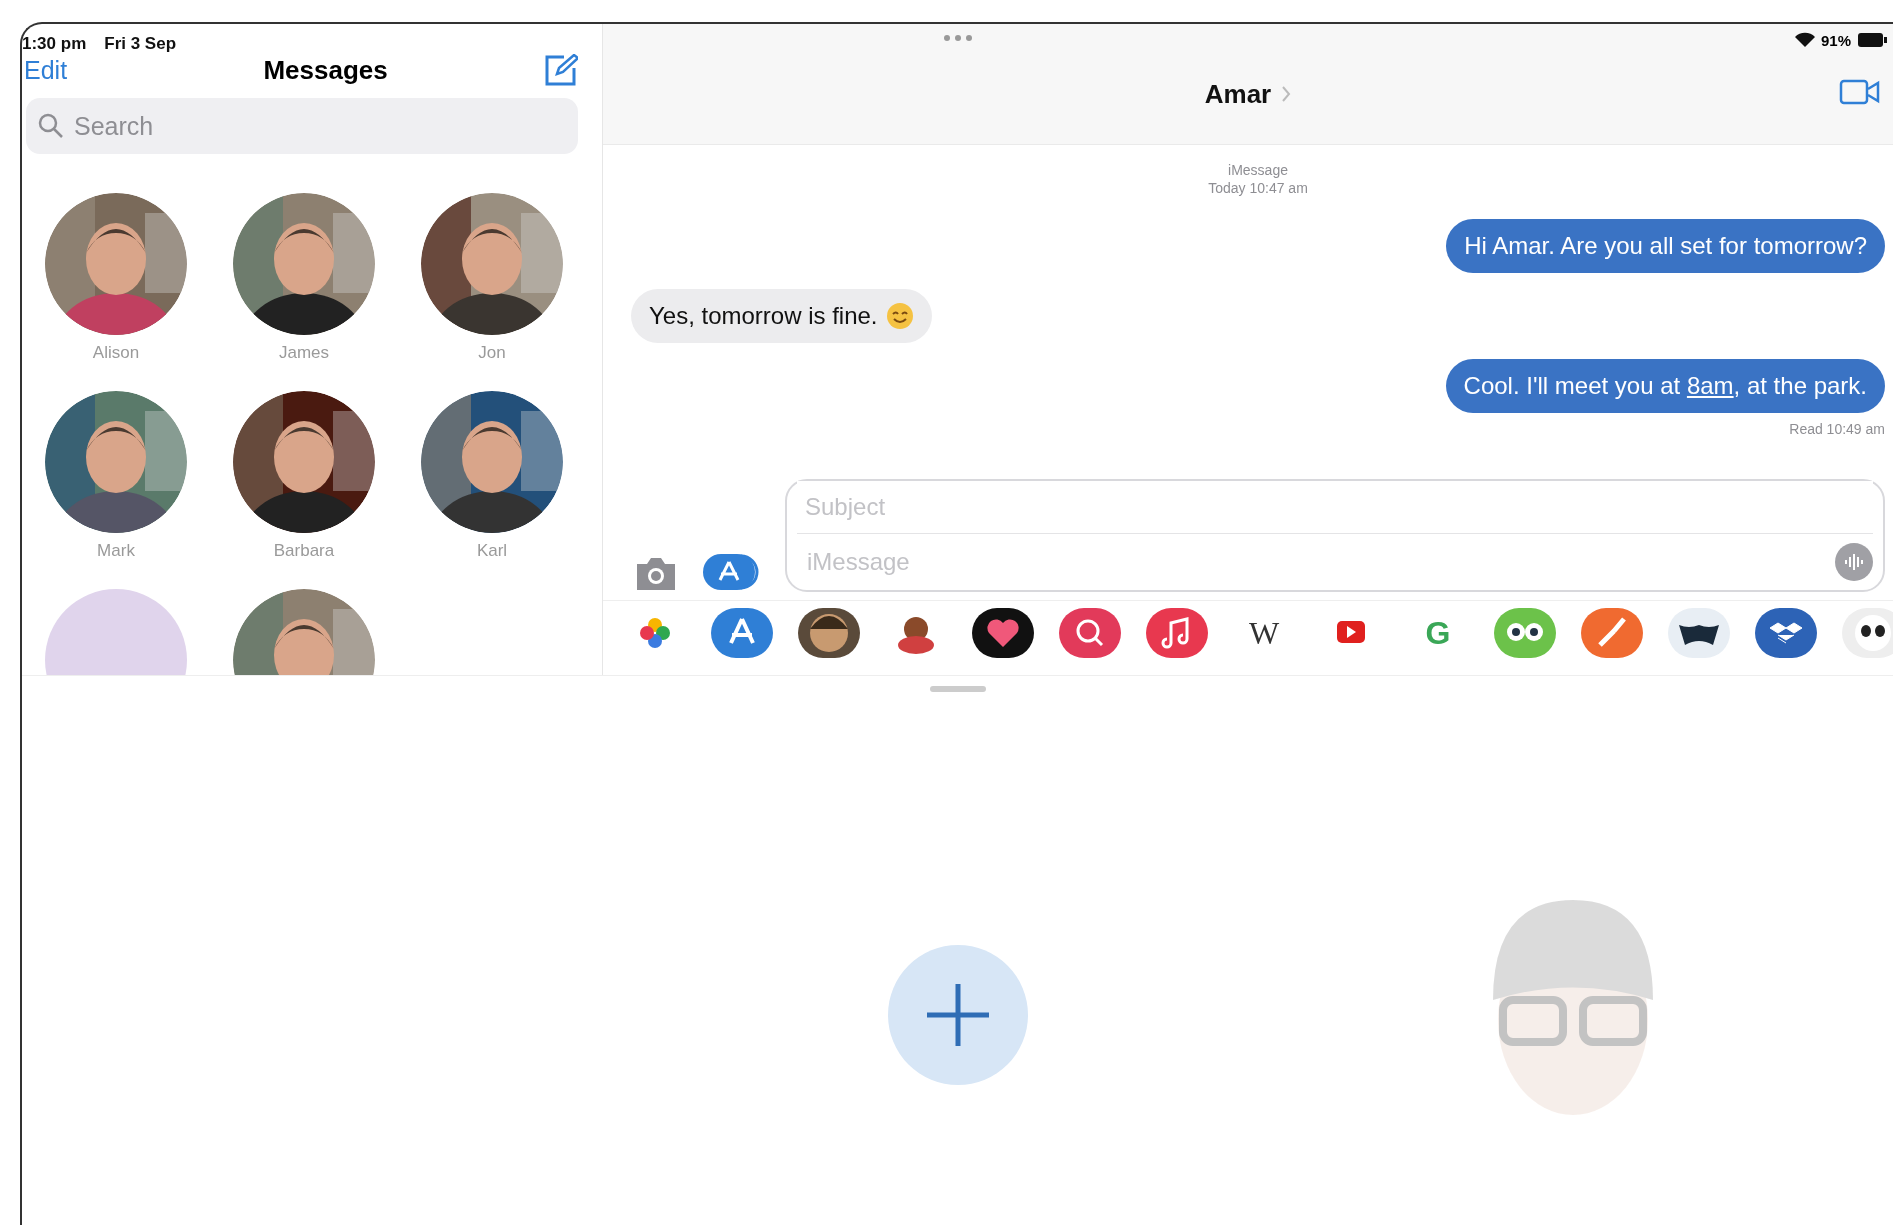 Image resolution: width=1893 pixels, height=1225 pixels. I want to click on compose-icon, so click(561, 70).